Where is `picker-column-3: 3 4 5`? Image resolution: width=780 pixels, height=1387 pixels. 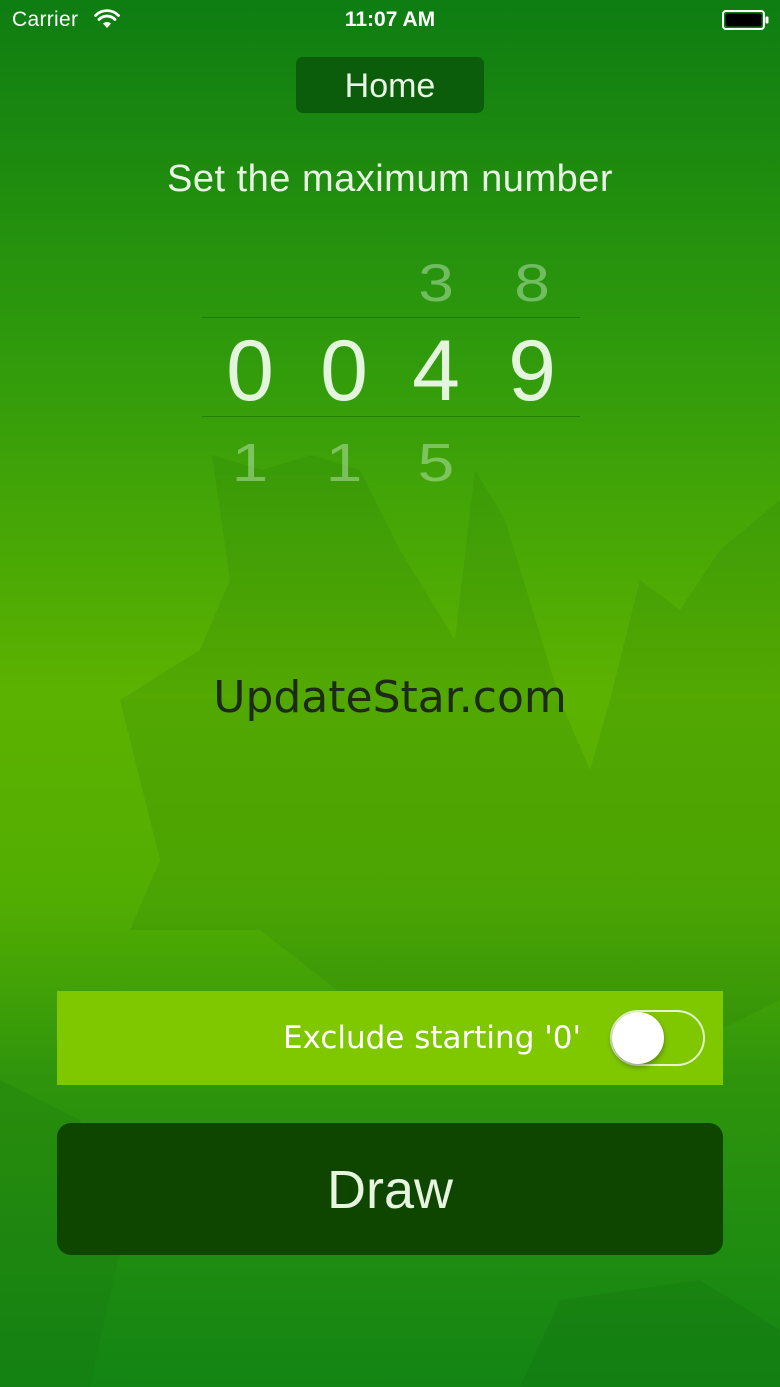 picker-column-3: 3 4 5 is located at coordinates (436, 365).